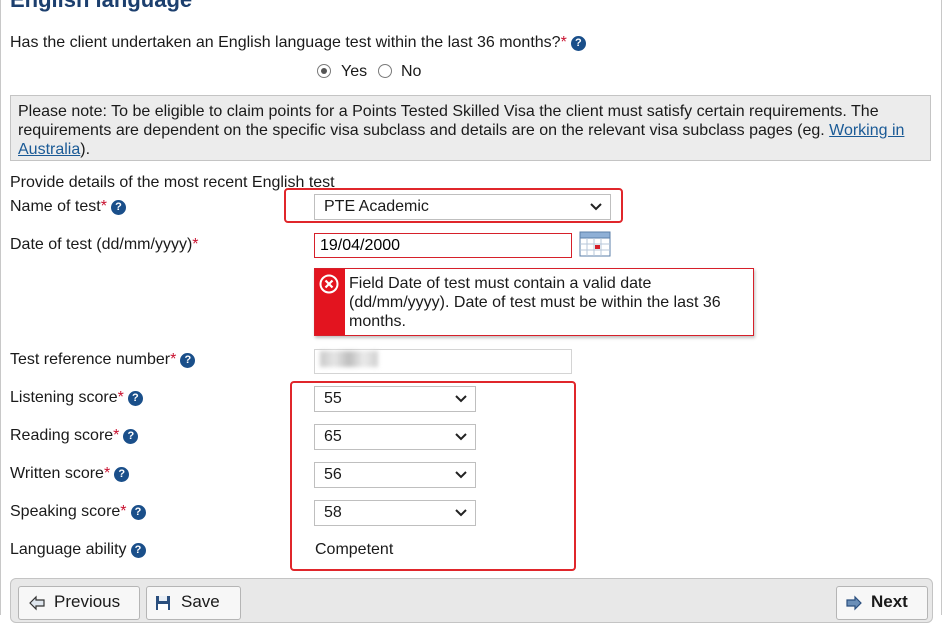 The width and height of the screenshot is (943, 623). Describe the element at coordinates (411, 71) in the screenshot. I see `no-label: No` at that location.